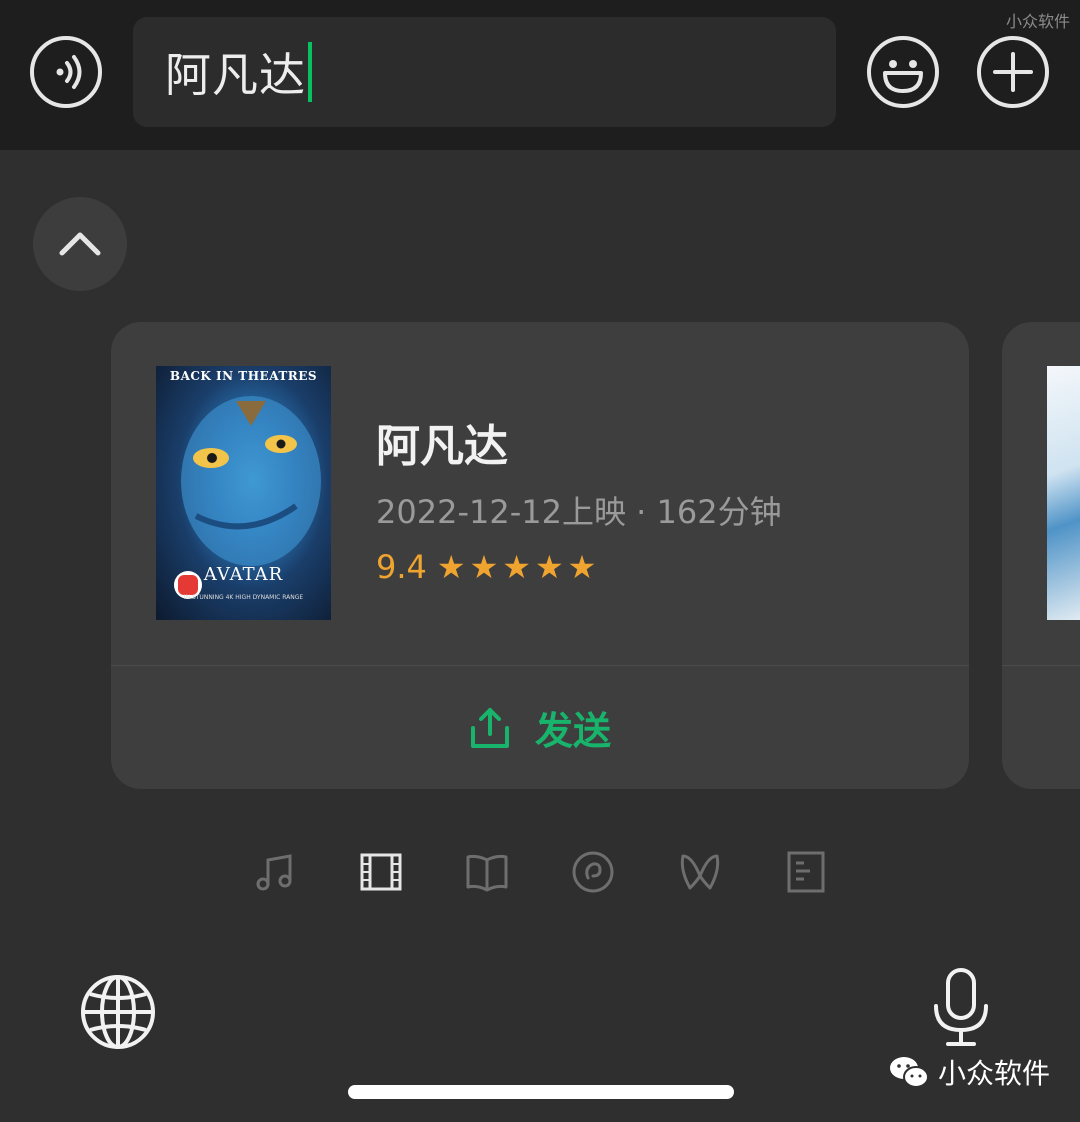 This screenshot has height=1122, width=1080. I want to click on podcast-icon, so click(593, 872).